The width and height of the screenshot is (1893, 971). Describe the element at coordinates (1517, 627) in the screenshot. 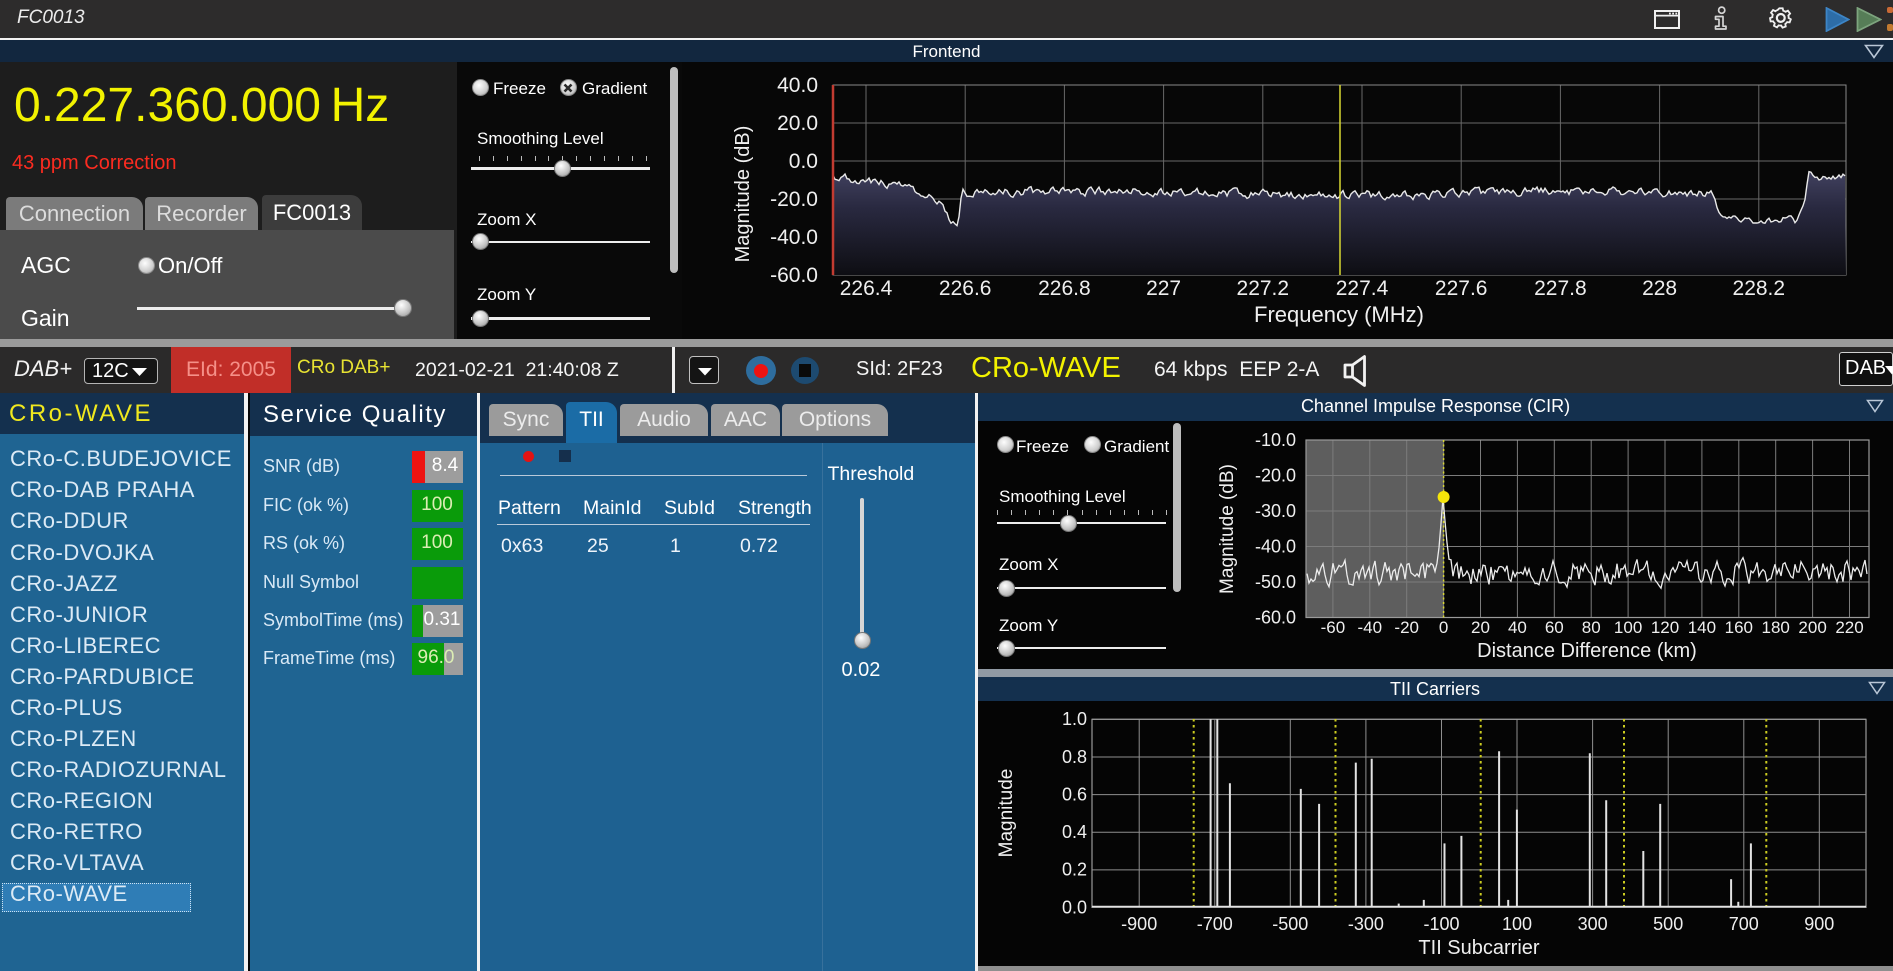

I see `svg-text: 40` at that location.